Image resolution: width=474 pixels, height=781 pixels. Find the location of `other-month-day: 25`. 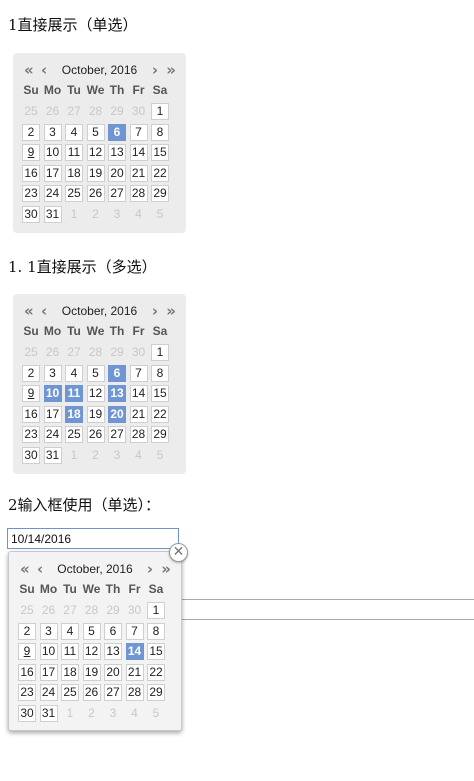

other-month-day: 25 is located at coordinates (31, 352).